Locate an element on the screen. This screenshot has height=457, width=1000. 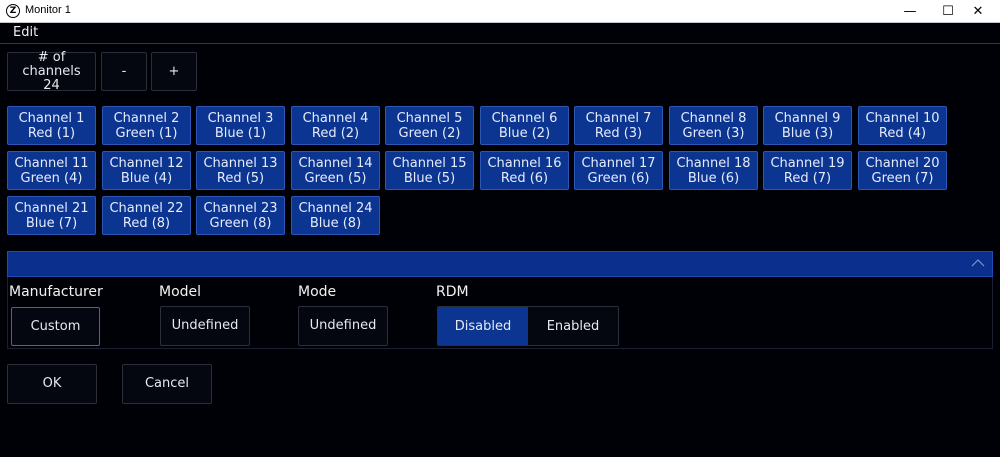
channel-button: Channel 23 Green (8) is located at coordinates (240, 215).